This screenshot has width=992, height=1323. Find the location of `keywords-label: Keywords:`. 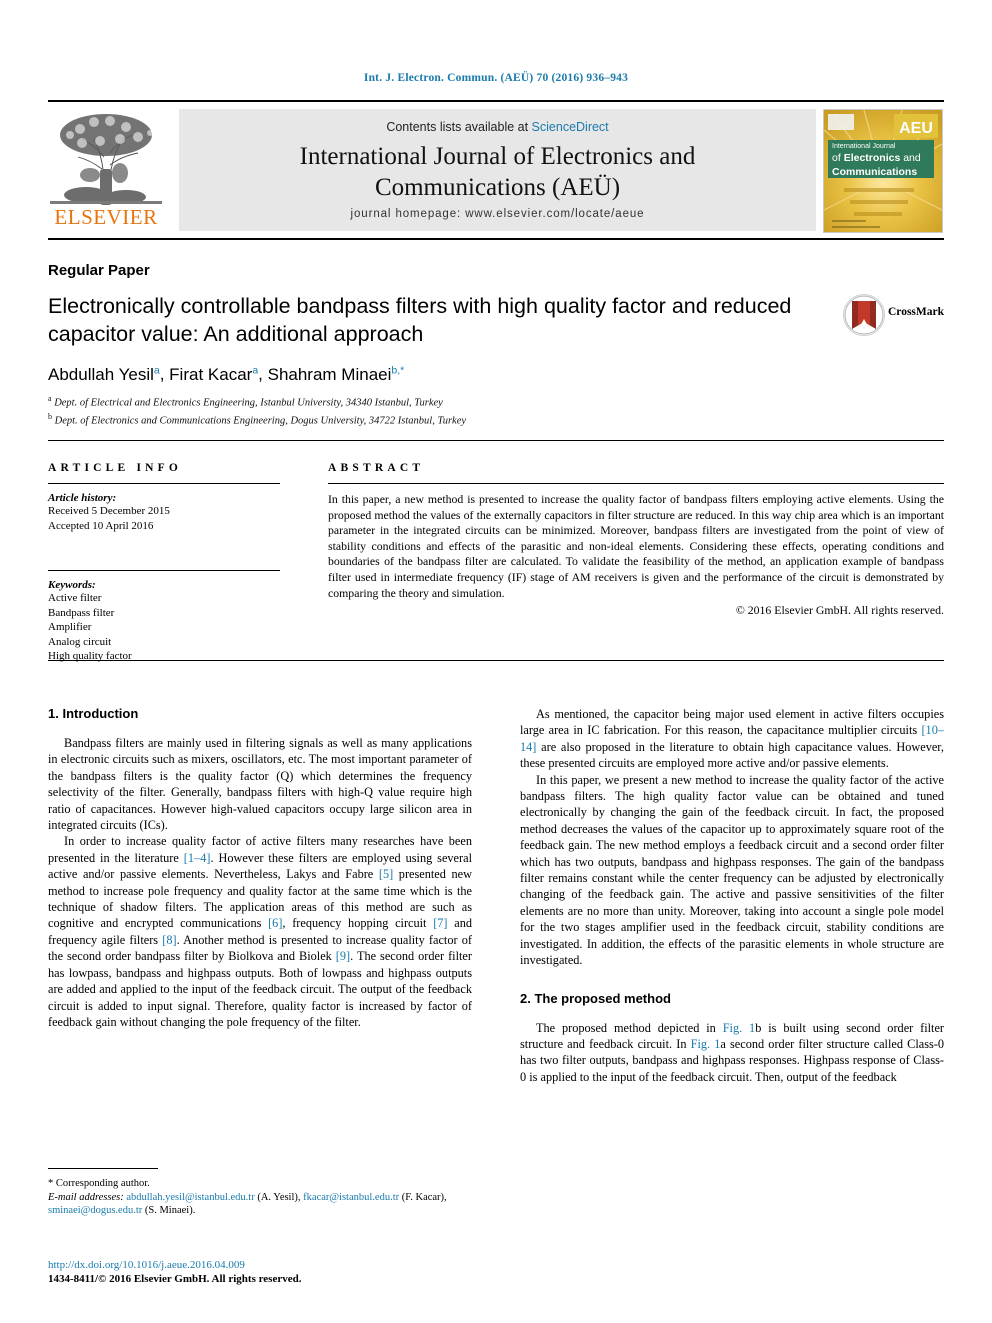

keywords-label: Keywords: is located at coordinates (72, 585).